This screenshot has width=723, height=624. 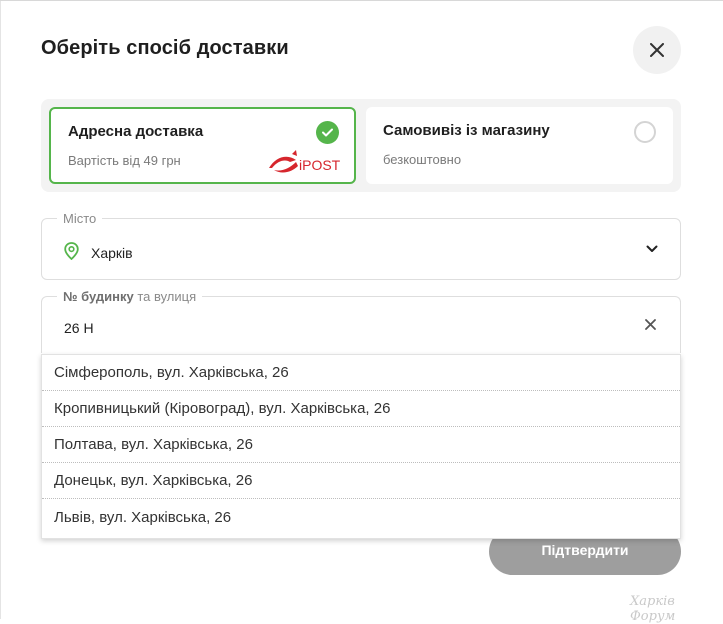 What do you see at coordinates (653, 609) in the screenshot?
I see `watermark: Харків Форум` at bounding box center [653, 609].